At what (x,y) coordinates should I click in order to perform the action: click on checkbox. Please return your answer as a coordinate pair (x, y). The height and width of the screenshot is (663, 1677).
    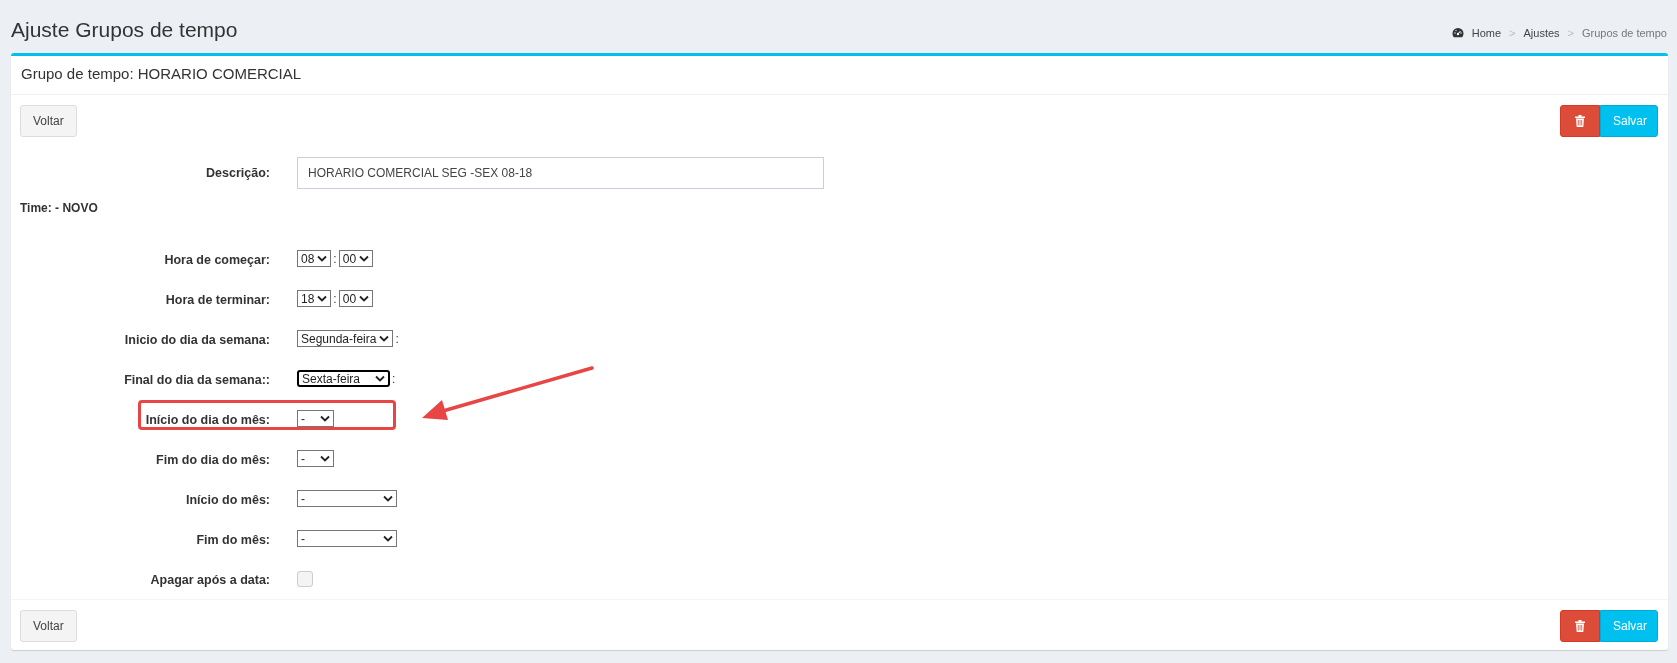
    Looking at the image, I should click on (305, 579).